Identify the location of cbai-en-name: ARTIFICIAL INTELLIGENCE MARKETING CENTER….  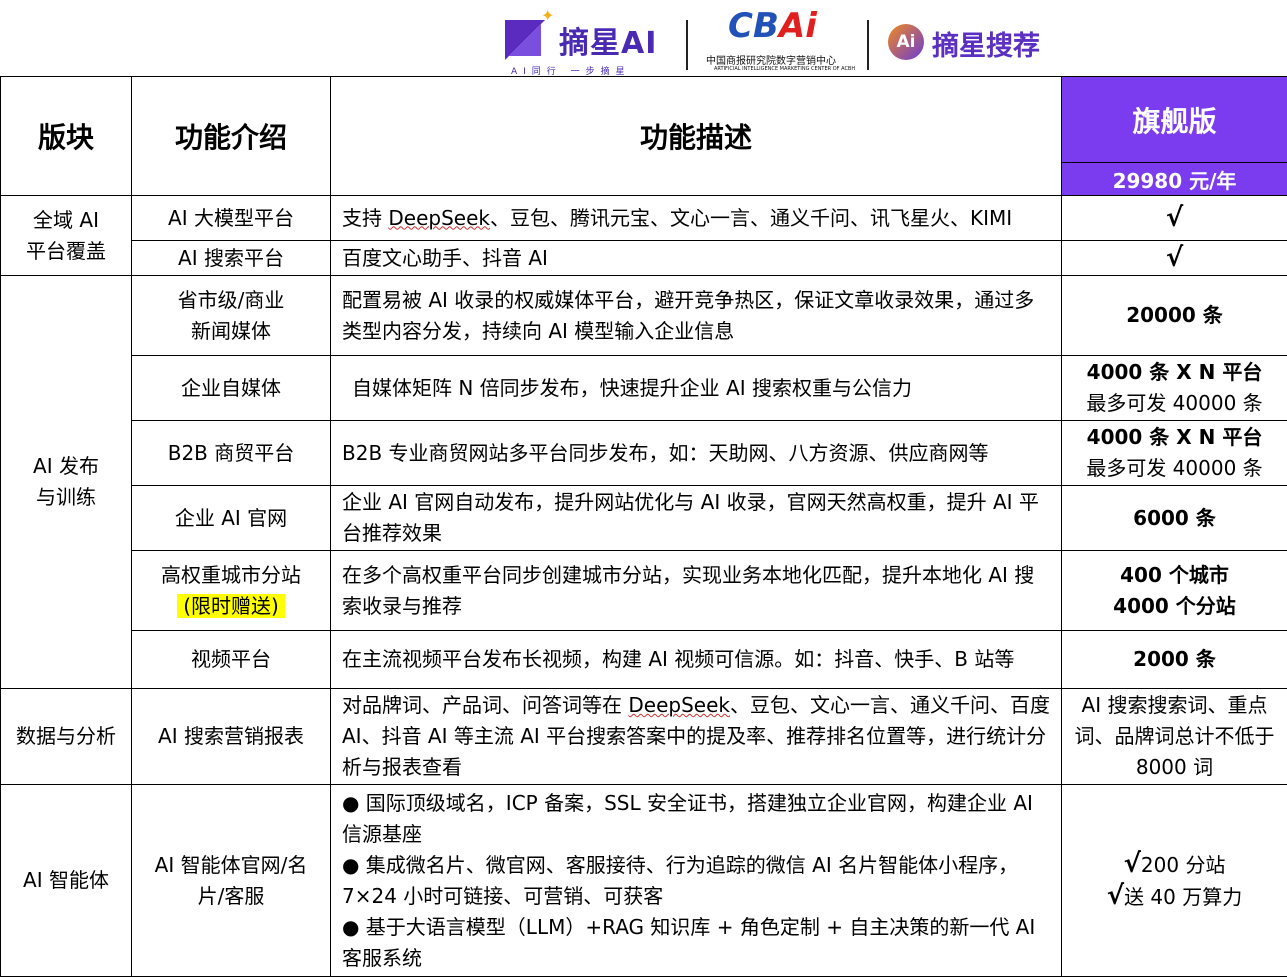
(784, 69).